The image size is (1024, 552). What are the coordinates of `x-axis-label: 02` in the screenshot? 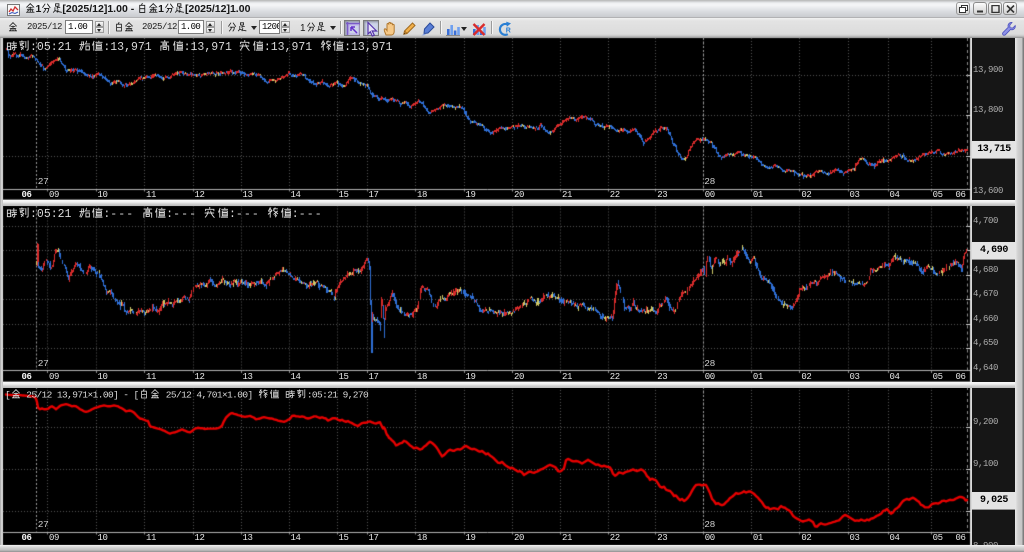 It's located at (806, 538).